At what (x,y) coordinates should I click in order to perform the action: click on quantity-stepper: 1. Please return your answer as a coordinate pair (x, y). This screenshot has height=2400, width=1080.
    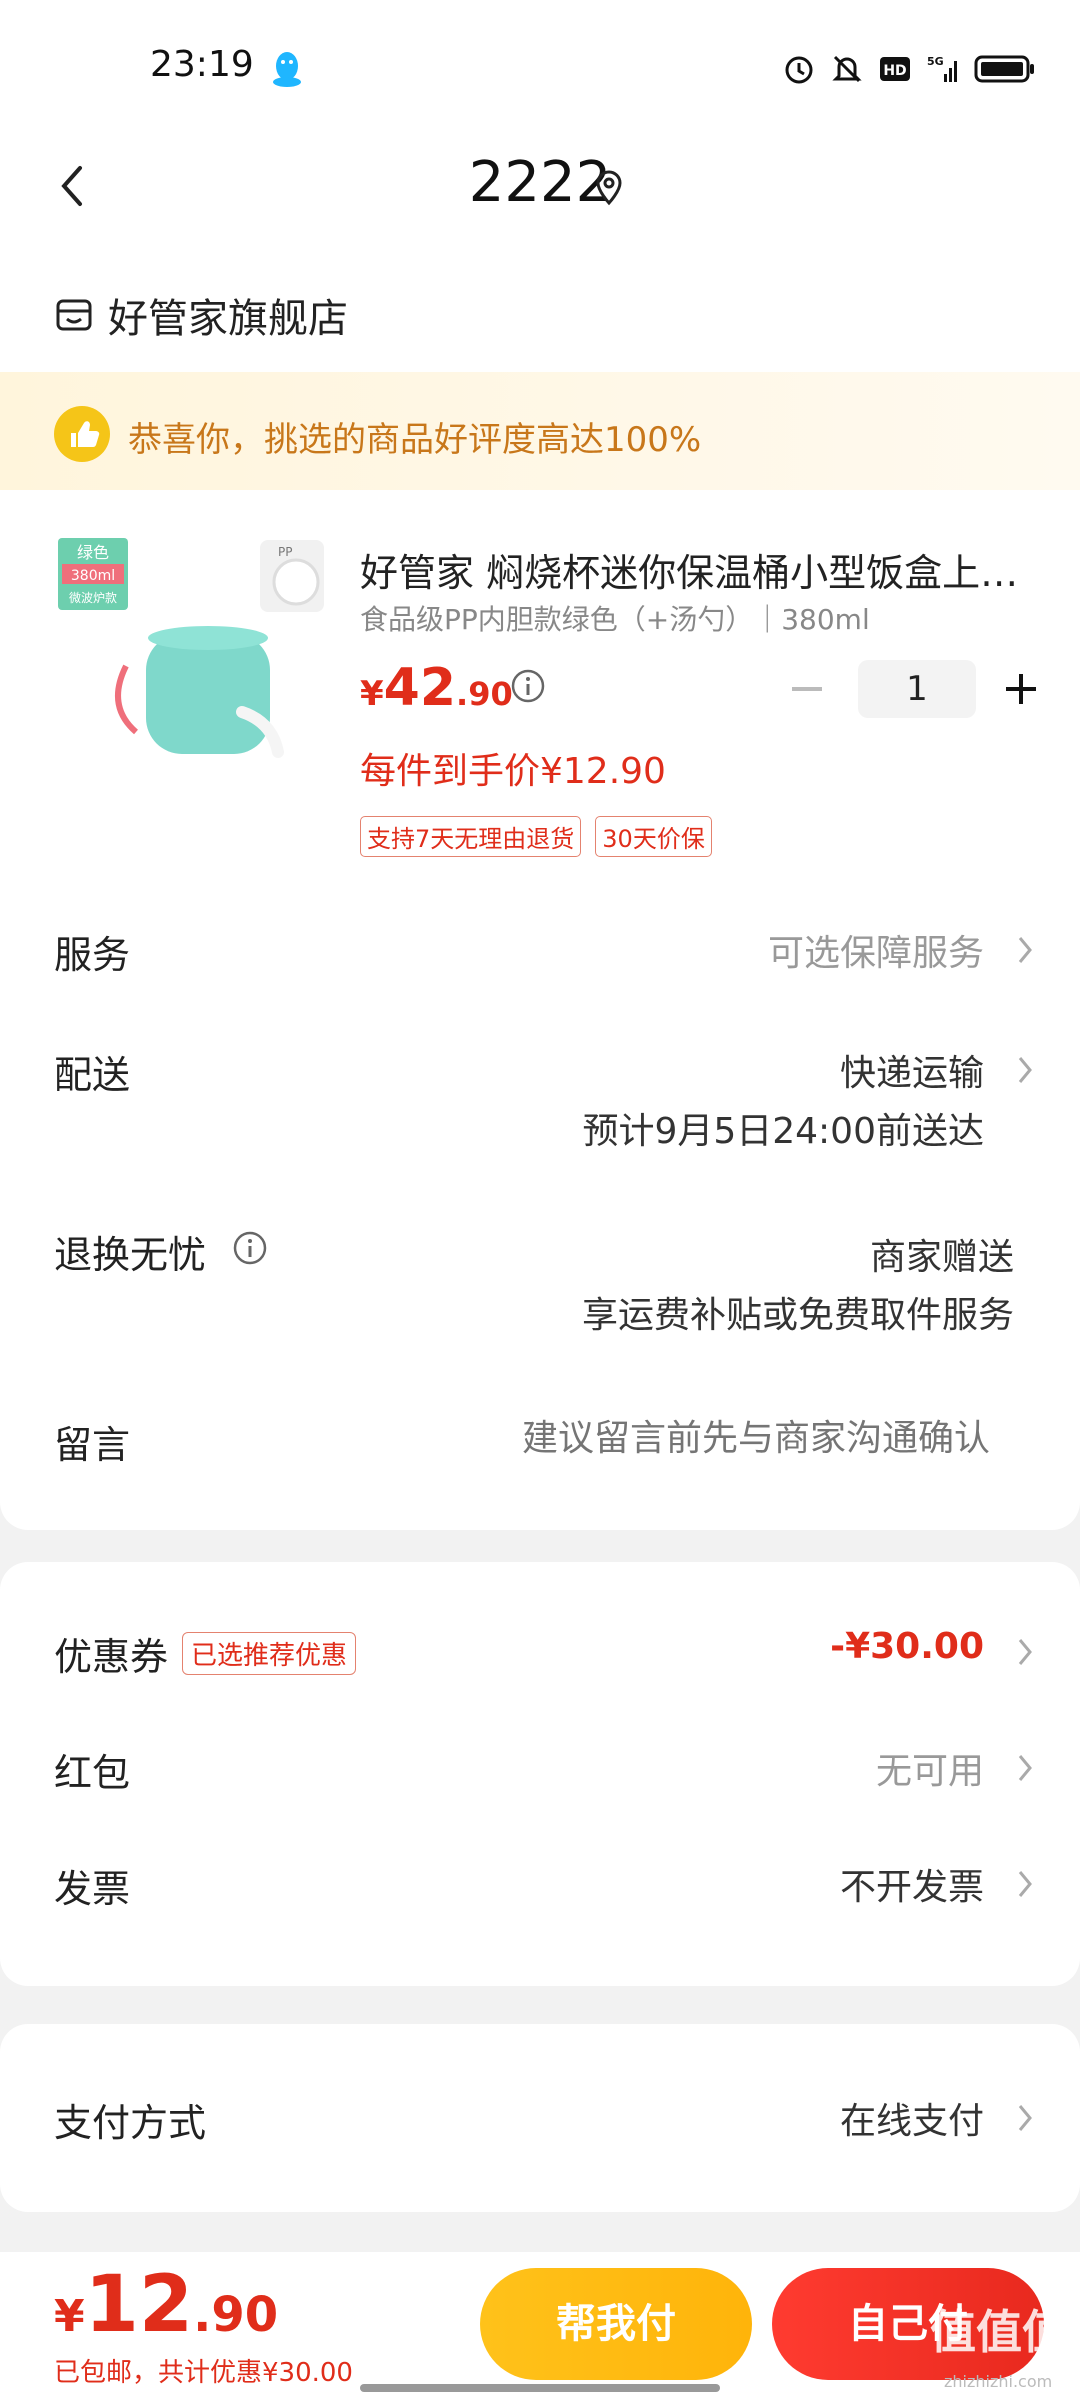
    Looking at the image, I should click on (914, 689).